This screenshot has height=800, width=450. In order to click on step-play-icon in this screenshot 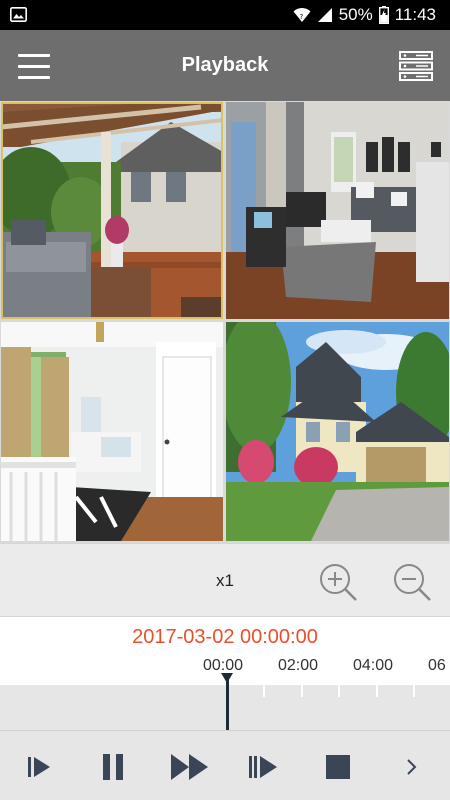, I will do `click(39, 767)`.